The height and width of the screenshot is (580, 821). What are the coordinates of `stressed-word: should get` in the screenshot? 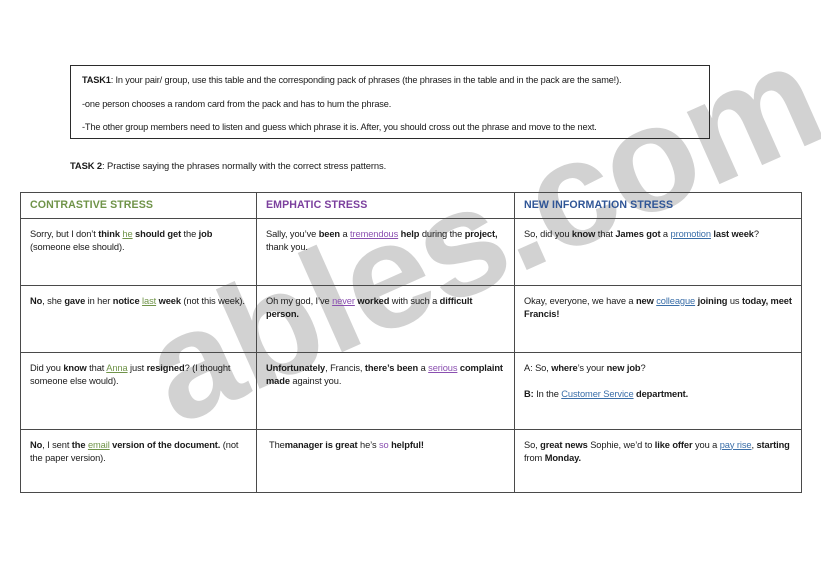 It's located at (157, 233).